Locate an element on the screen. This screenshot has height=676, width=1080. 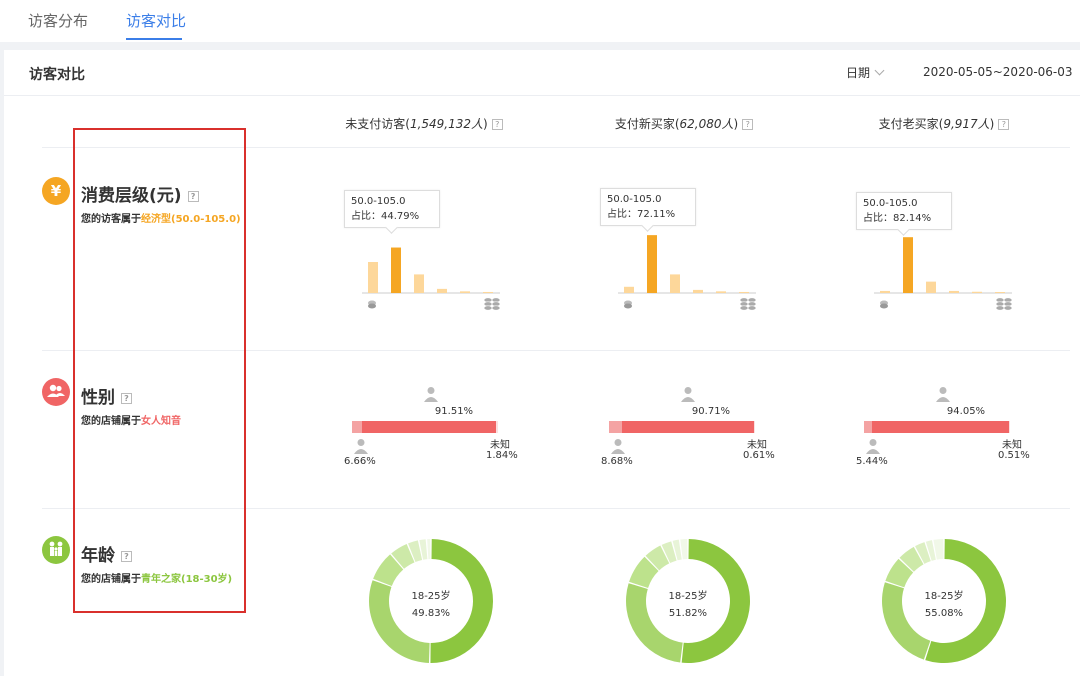
section-desc-consumption: 您的访客属于经济型(50.0-105.0) is located at coordinates (161, 217).